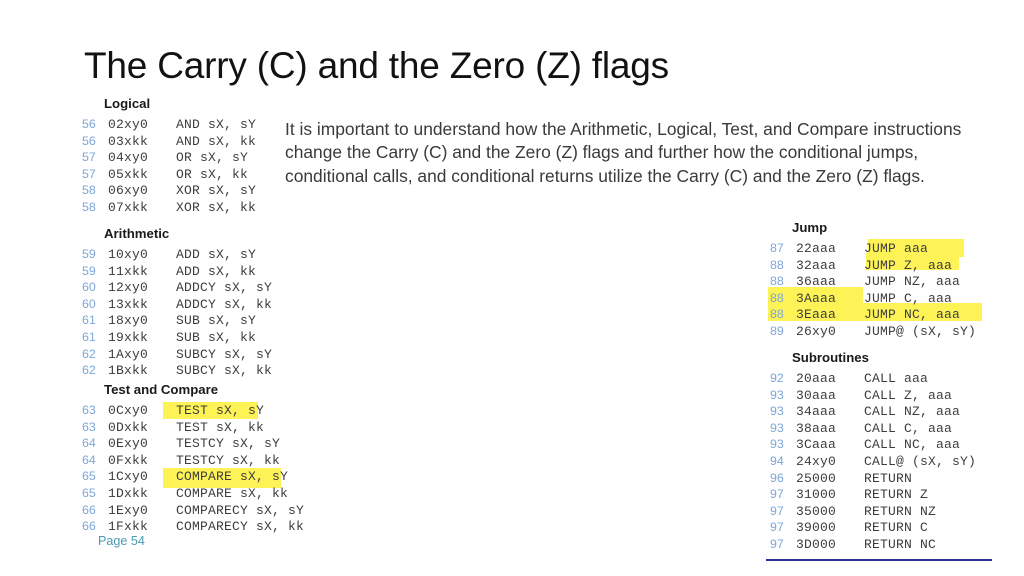 The image size is (1024, 576). I want to click on instruction-row: 97 31000 RETURN Z, so click(873, 495).